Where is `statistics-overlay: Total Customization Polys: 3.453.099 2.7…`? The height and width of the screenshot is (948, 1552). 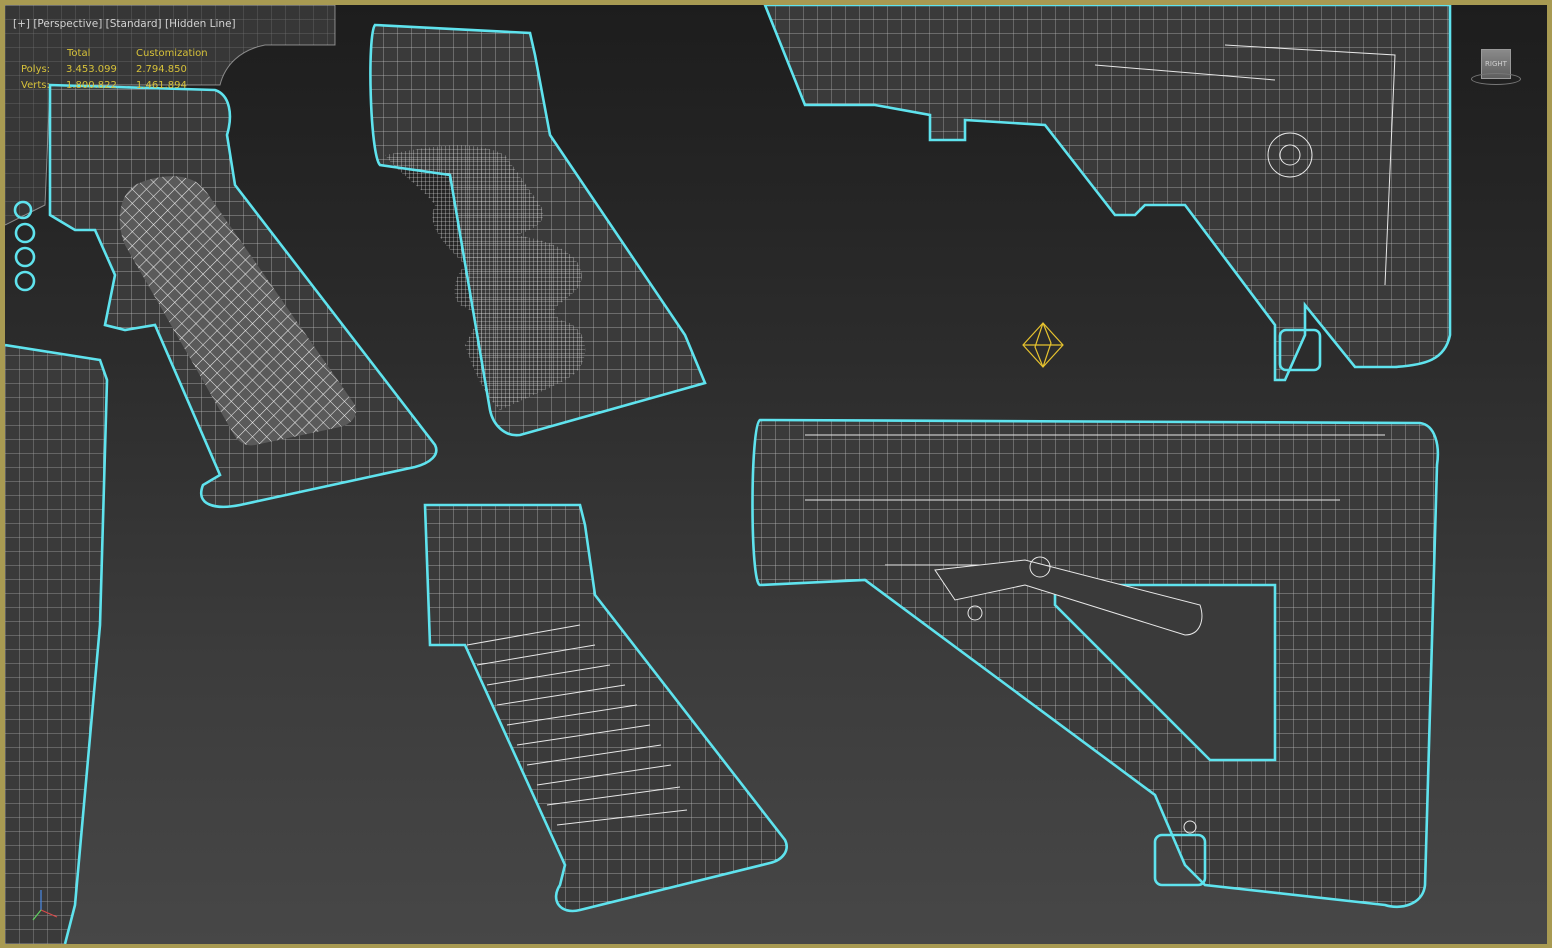
statistics-overlay: Total Customization Polys: 3.453.099 2.7… is located at coordinates (126, 70).